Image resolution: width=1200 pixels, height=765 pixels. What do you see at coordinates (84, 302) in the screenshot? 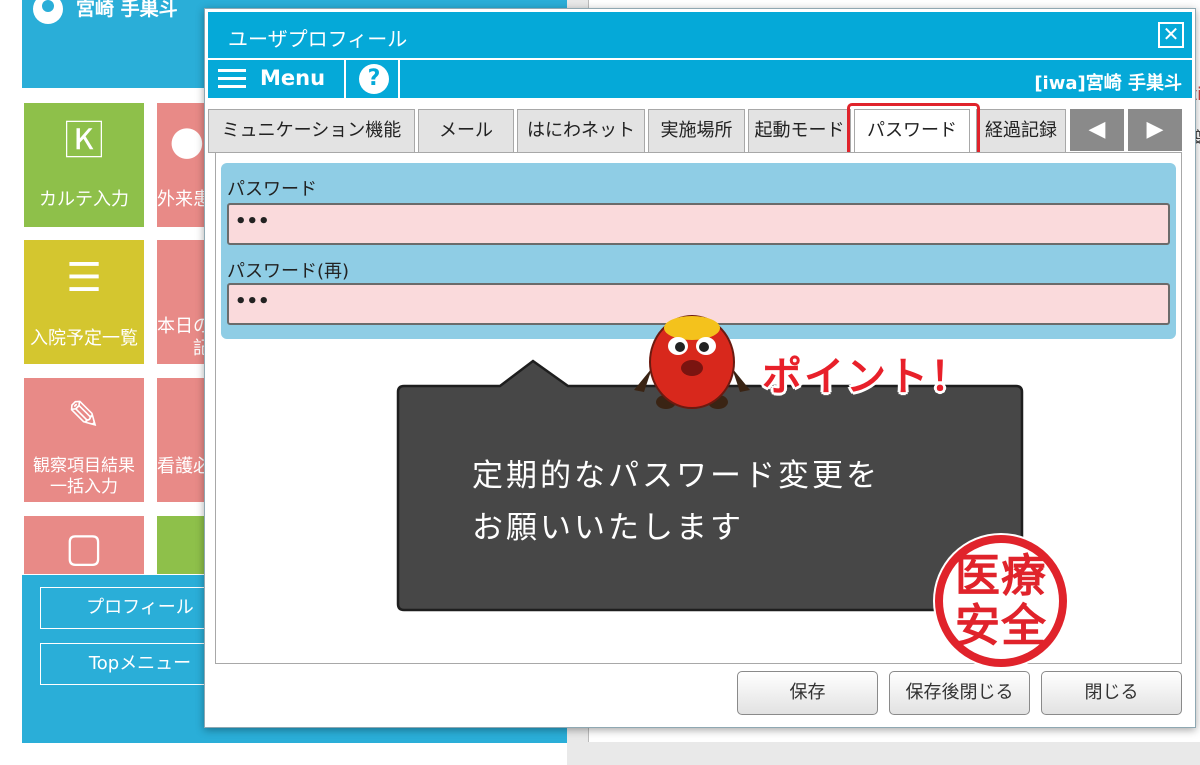
I see `tile-admission-schedule: ☰ 入院予定一覧` at bounding box center [84, 302].